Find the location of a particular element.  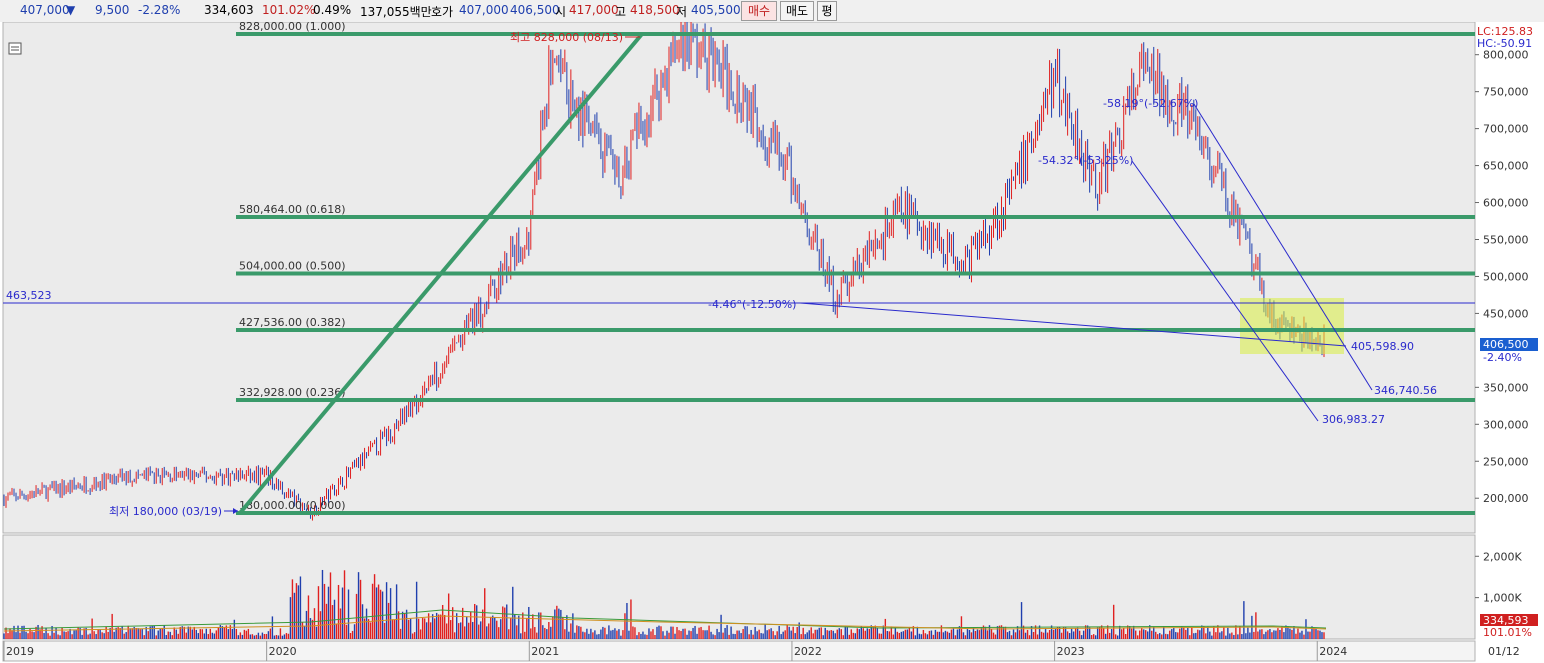

volume-ratio: 101.02% is located at coordinates (289, 10).